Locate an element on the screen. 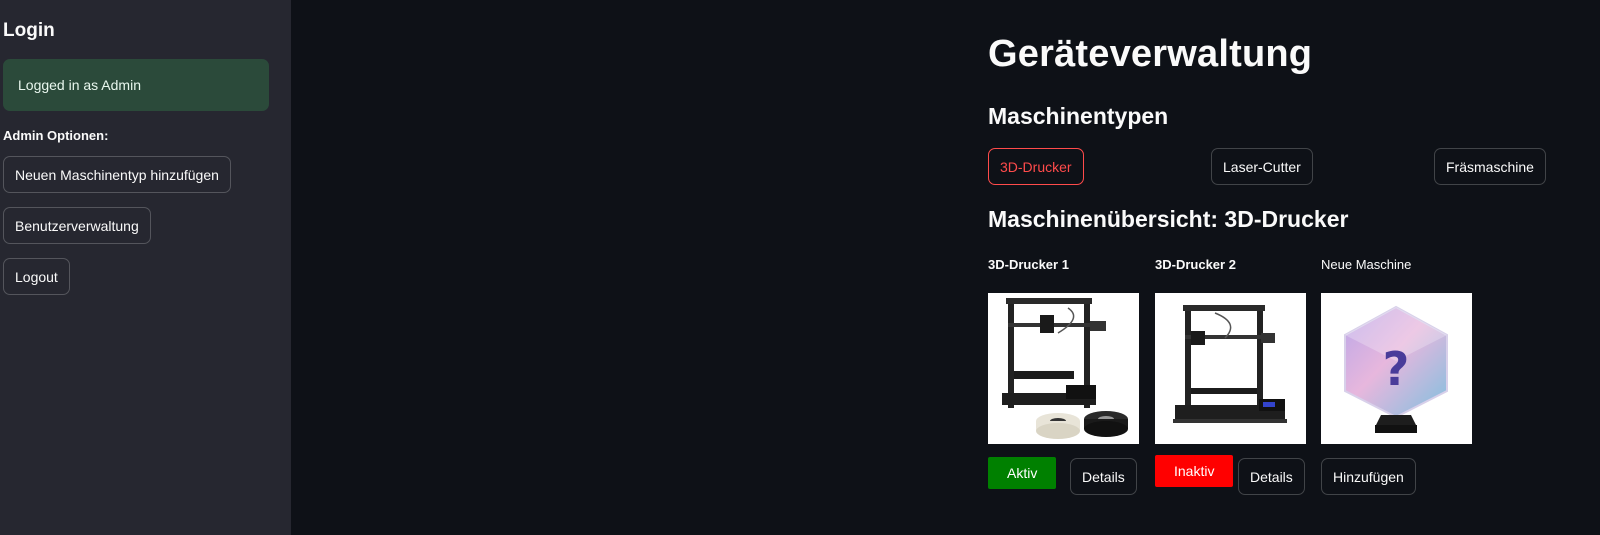 This screenshot has width=1600, height=535. details-button-2: Details is located at coordinates (1271, 476).